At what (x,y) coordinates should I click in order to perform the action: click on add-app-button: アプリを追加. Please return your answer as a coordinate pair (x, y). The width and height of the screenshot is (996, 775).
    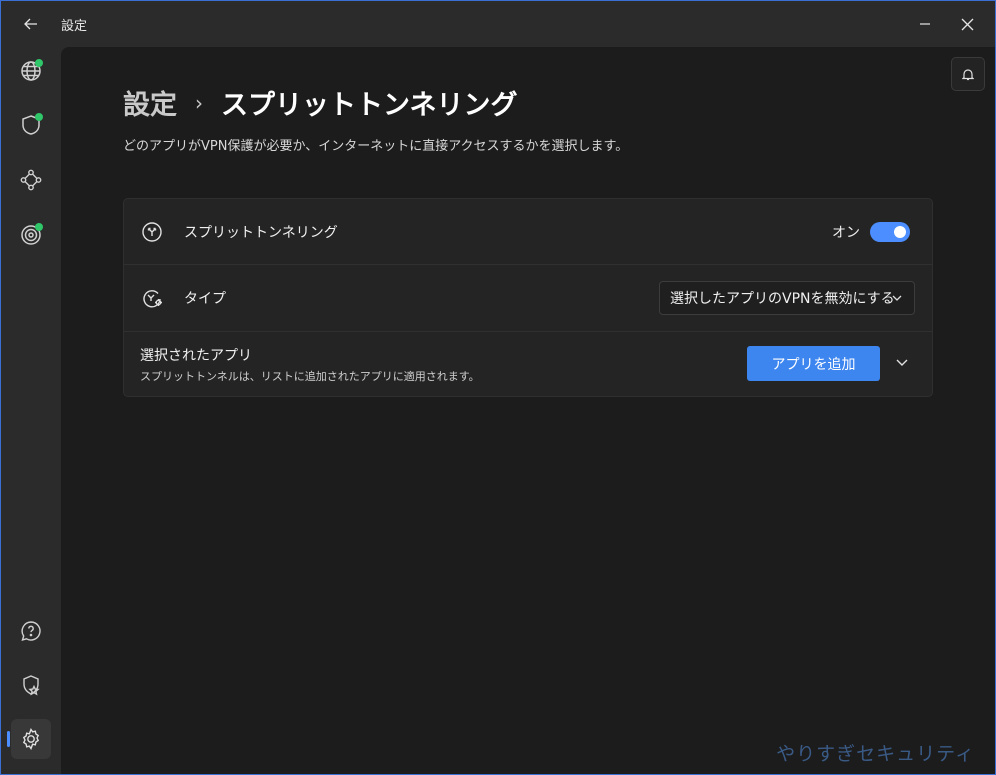
    Looking at the image, I should click on (813, 363).